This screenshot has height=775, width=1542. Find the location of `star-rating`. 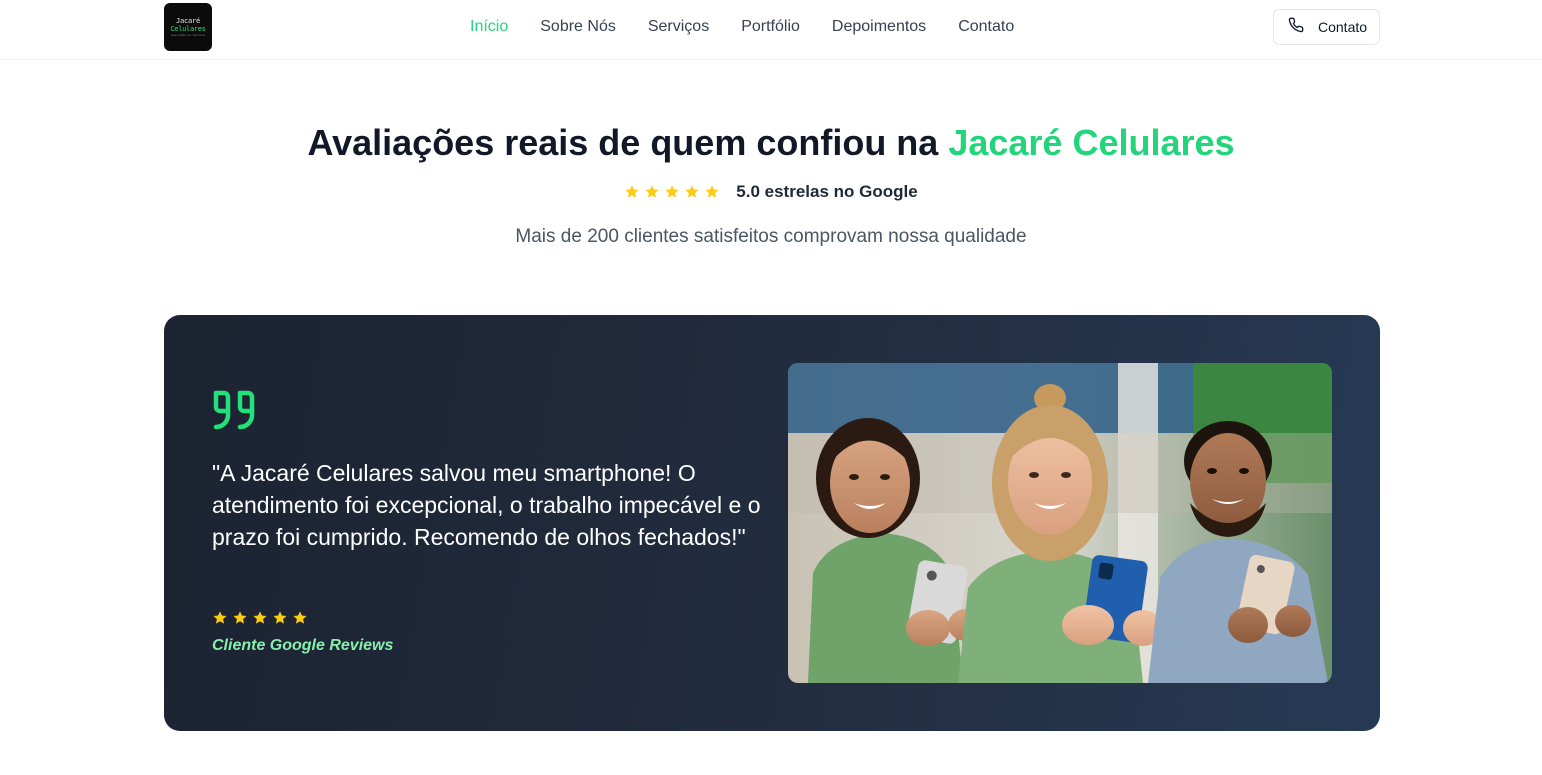

star-rating is located at coordinates (672, 192).